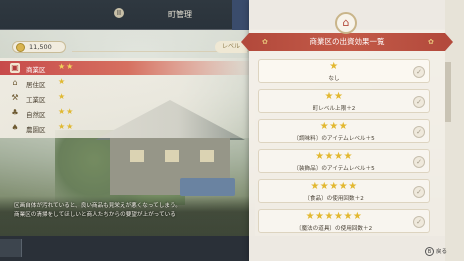 This screenshot has width=464, height=261. Describe the element at coordinates (119, 13) in the screenshot. I see `tab-bumper-icon: II` at that location.